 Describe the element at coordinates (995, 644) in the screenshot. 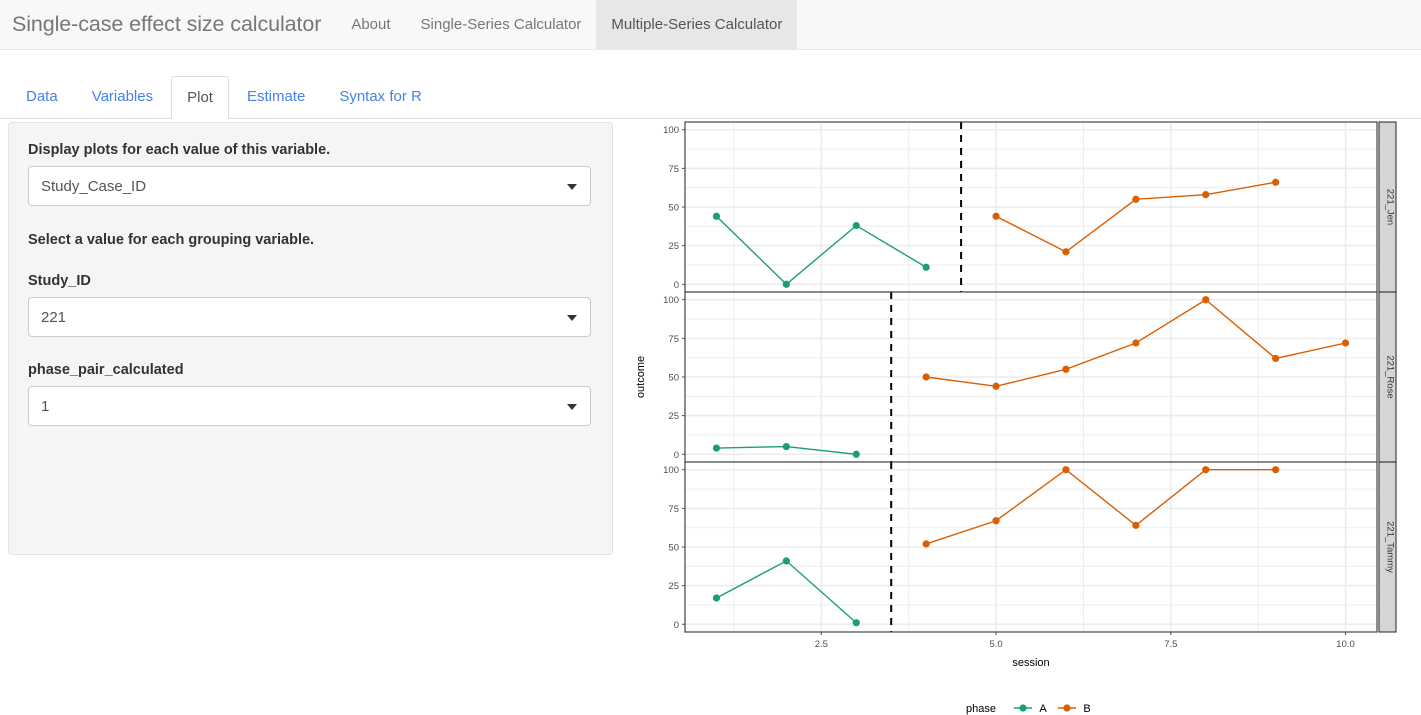

I see `x-axis-tick-label: 5.0` at that location.